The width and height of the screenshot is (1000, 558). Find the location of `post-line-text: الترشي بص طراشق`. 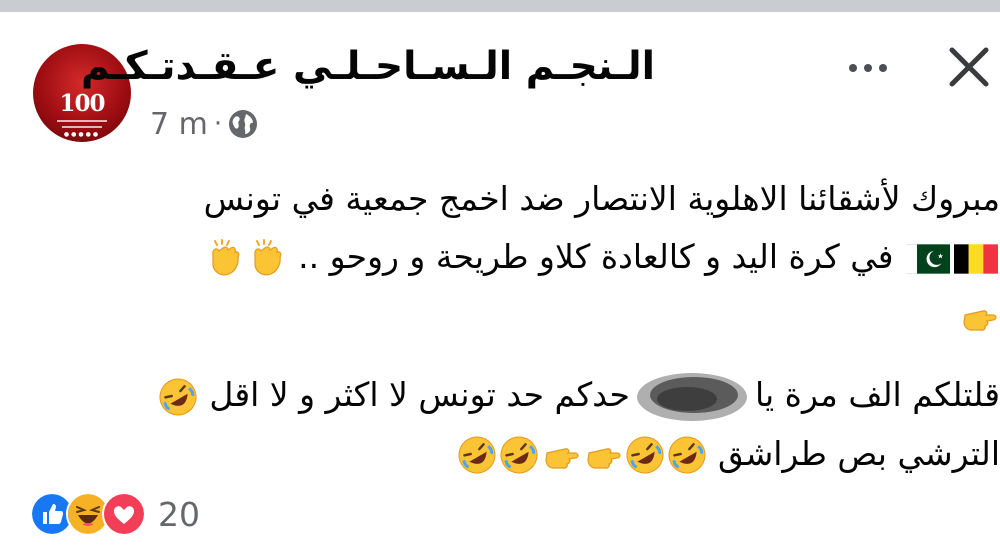

post-line-text: الترشي بص طراشق is located at coordinates (859, 453).